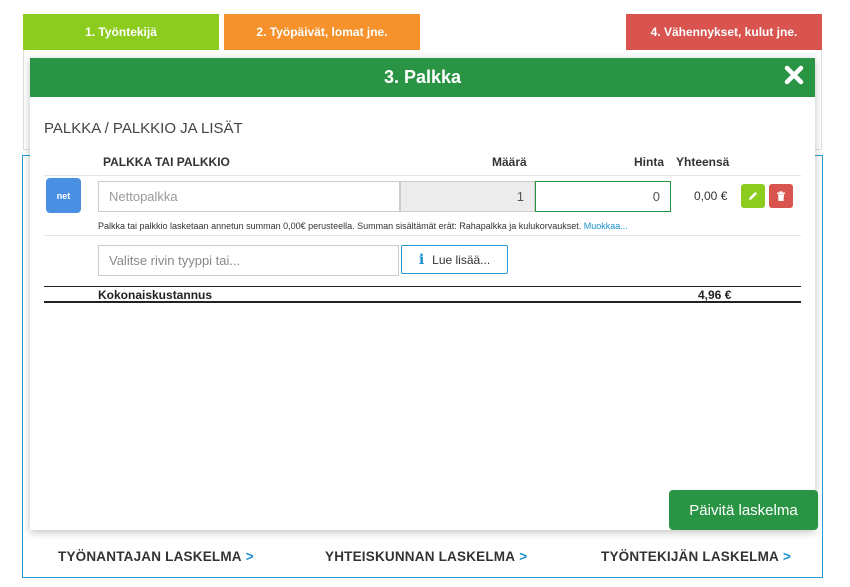  Describe the element at coordinates (781, 196) in the screenshot. I see `trash-icon` at that location.